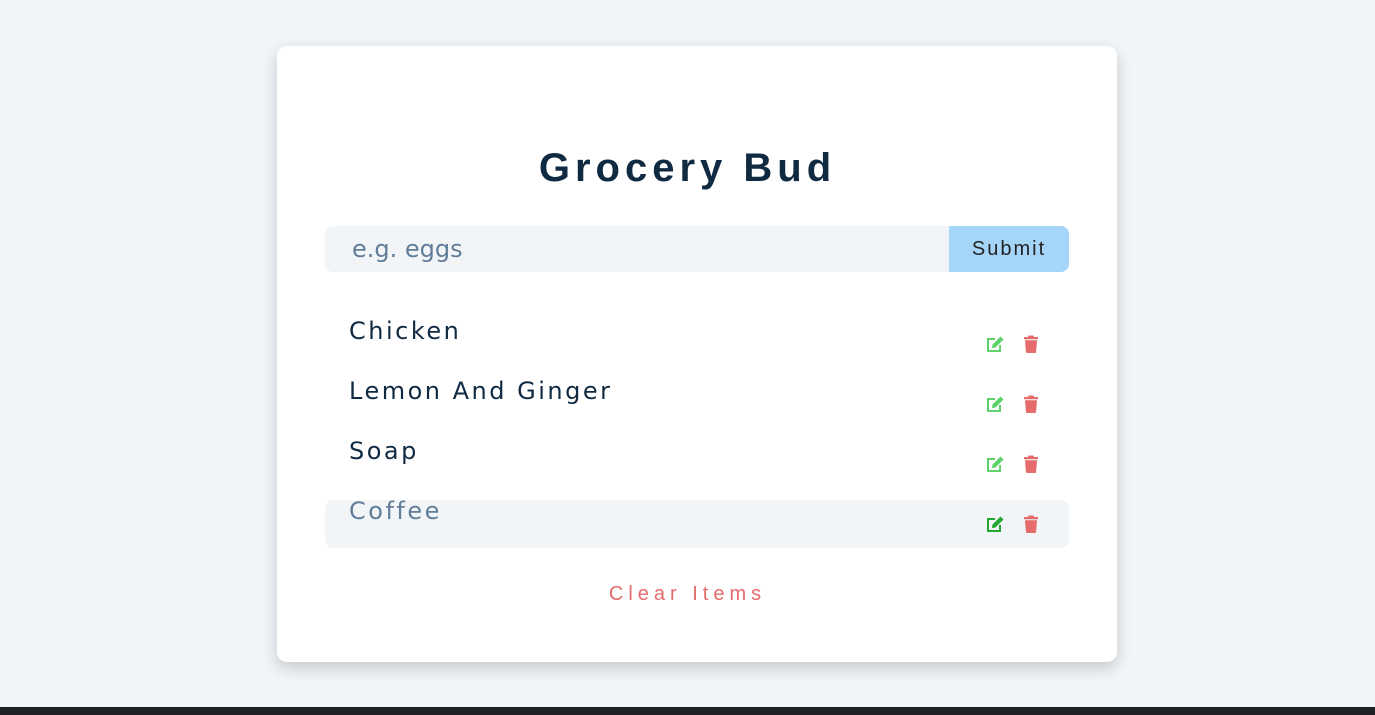  Describe the element at coordinates (637, 249) in the screenshot. I see `grocery-input` at that location.